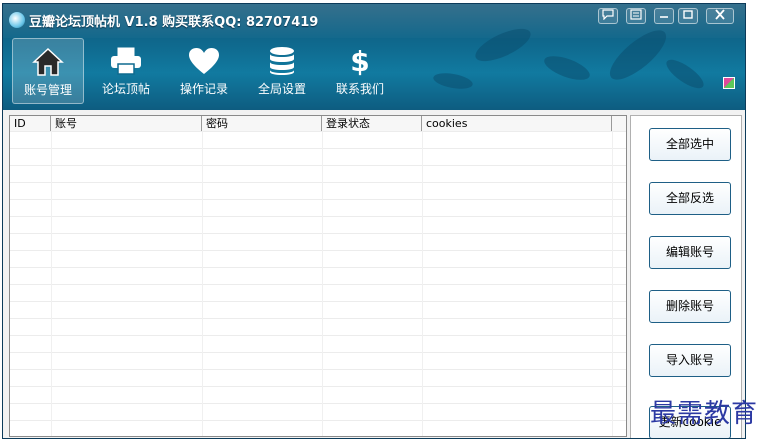 Image resolution: width=771 pixels, height=439 pixels. Describe the element at coordinates (48, 61) in the screenshot. I see `home-icon` at that location.